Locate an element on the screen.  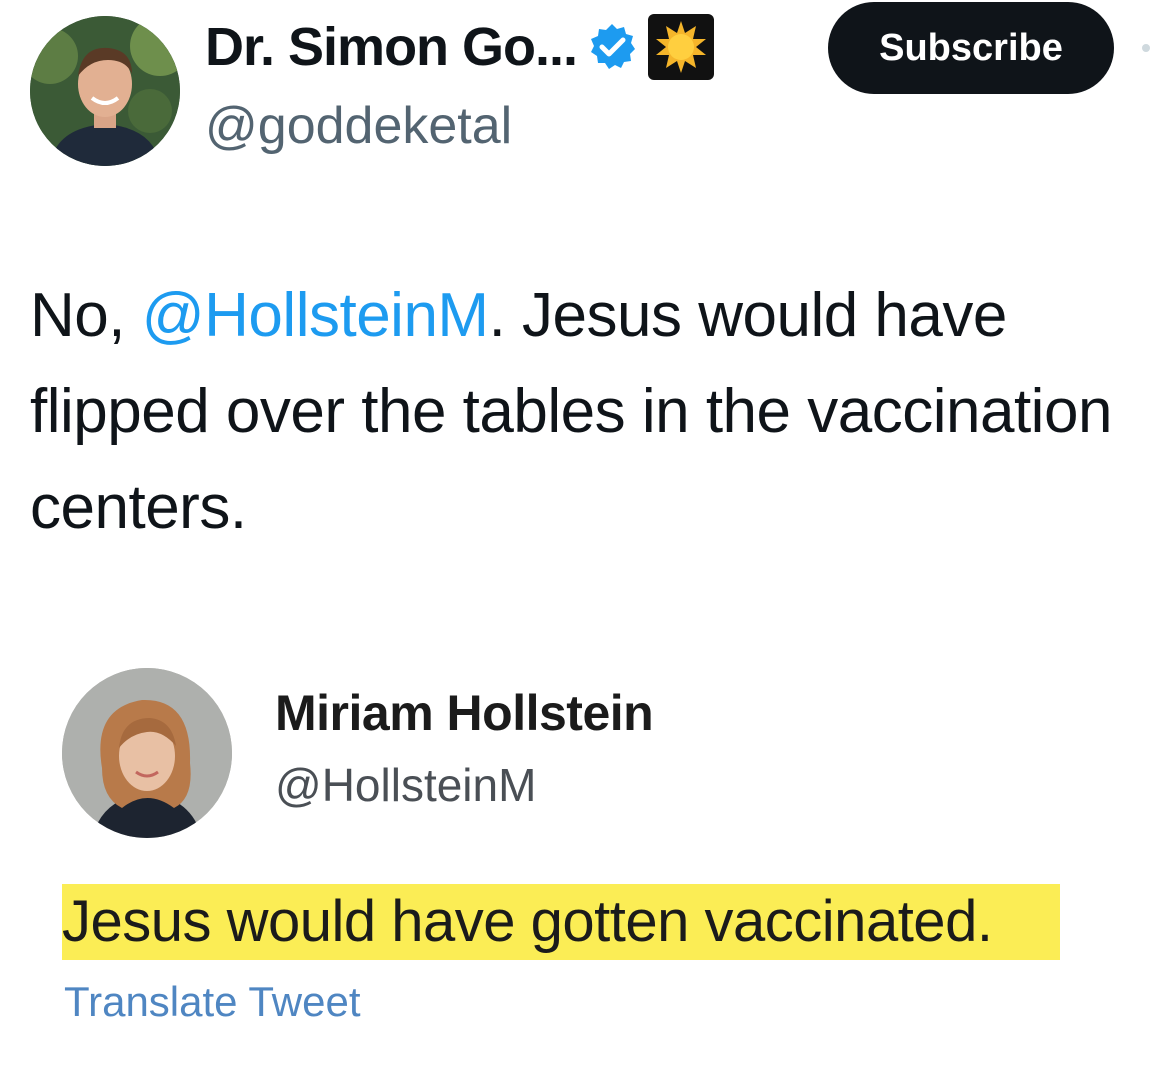
quoted-tweet-text: Jesus would have gotten vaccinated. is located at coordinates (527, 921).